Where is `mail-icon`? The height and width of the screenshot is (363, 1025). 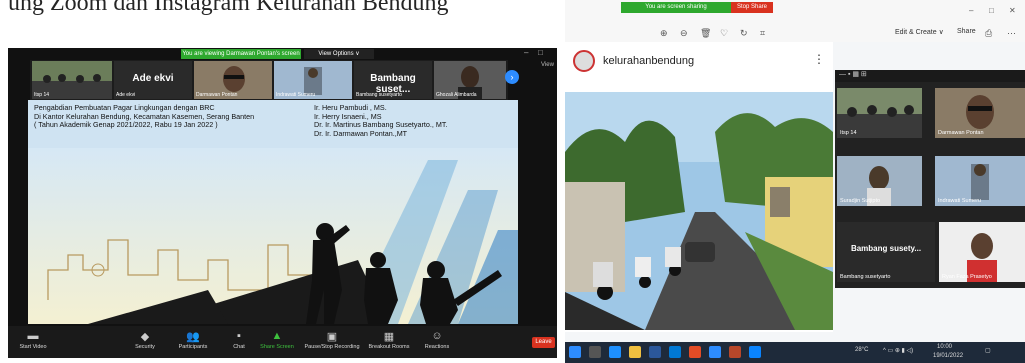 mail-icon is located at coordinates (675, 352).